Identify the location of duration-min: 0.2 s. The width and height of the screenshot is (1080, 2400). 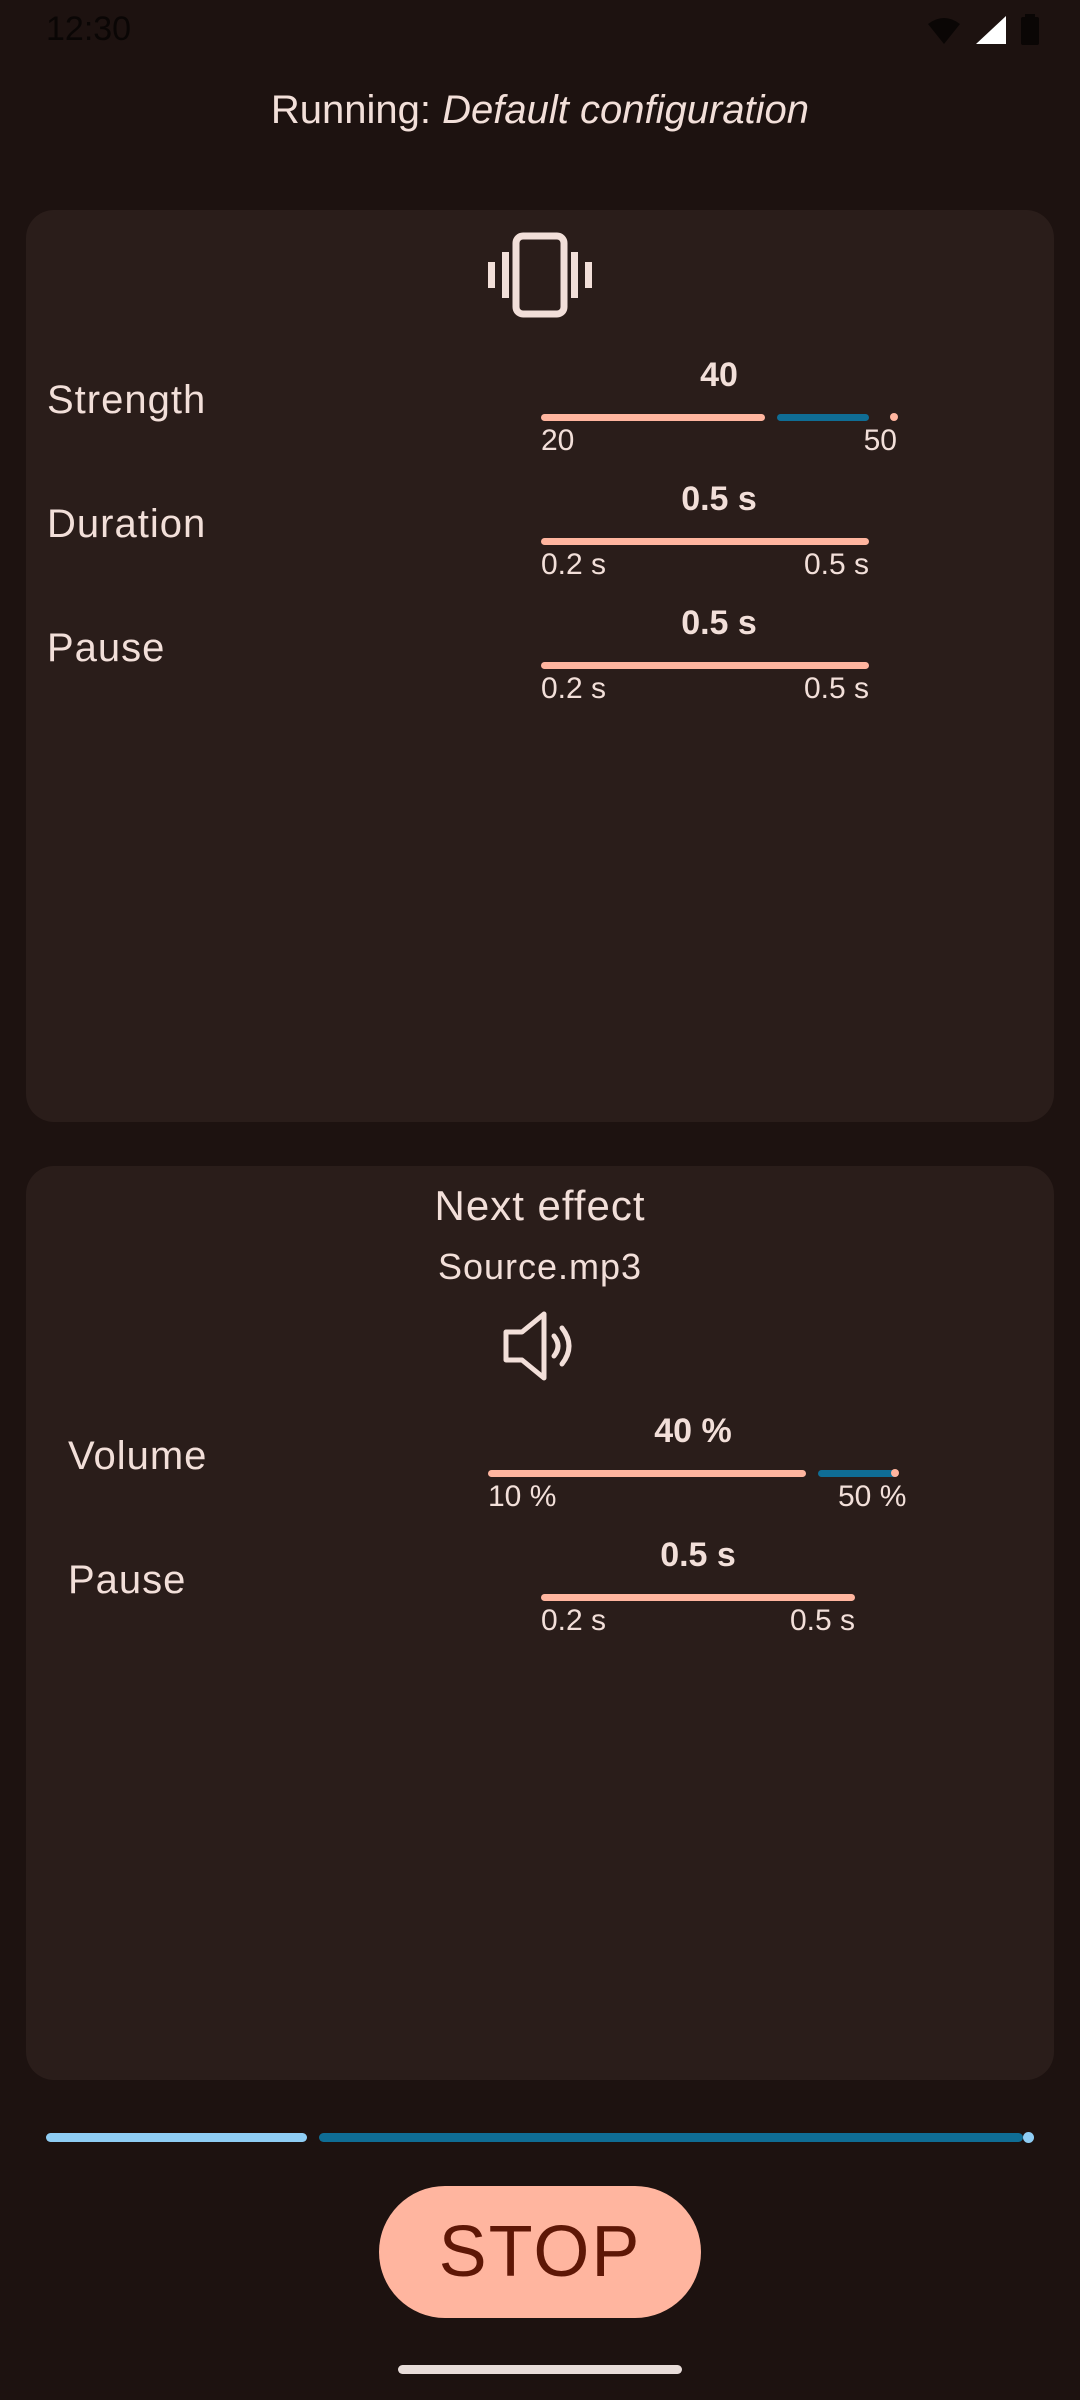
(574, 564).